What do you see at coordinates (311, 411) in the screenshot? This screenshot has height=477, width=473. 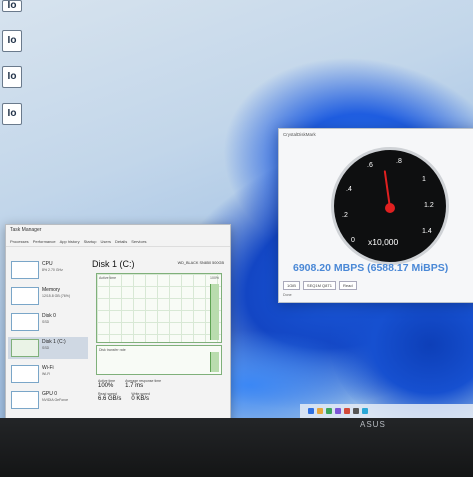 I see `start-icon` at bounding box center [311, 411].